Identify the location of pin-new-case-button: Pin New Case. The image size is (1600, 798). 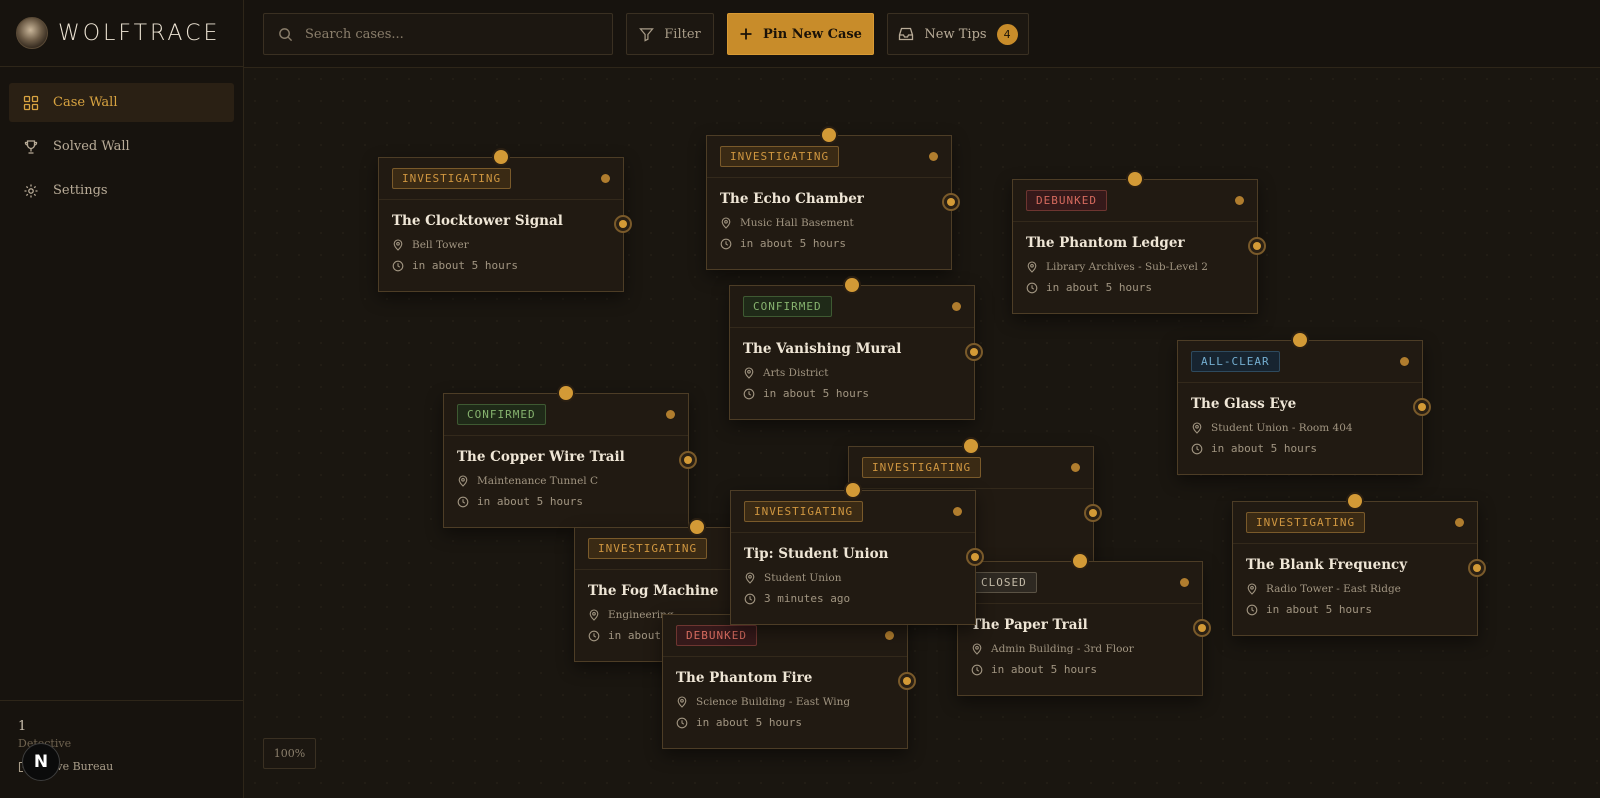
(800, 34).